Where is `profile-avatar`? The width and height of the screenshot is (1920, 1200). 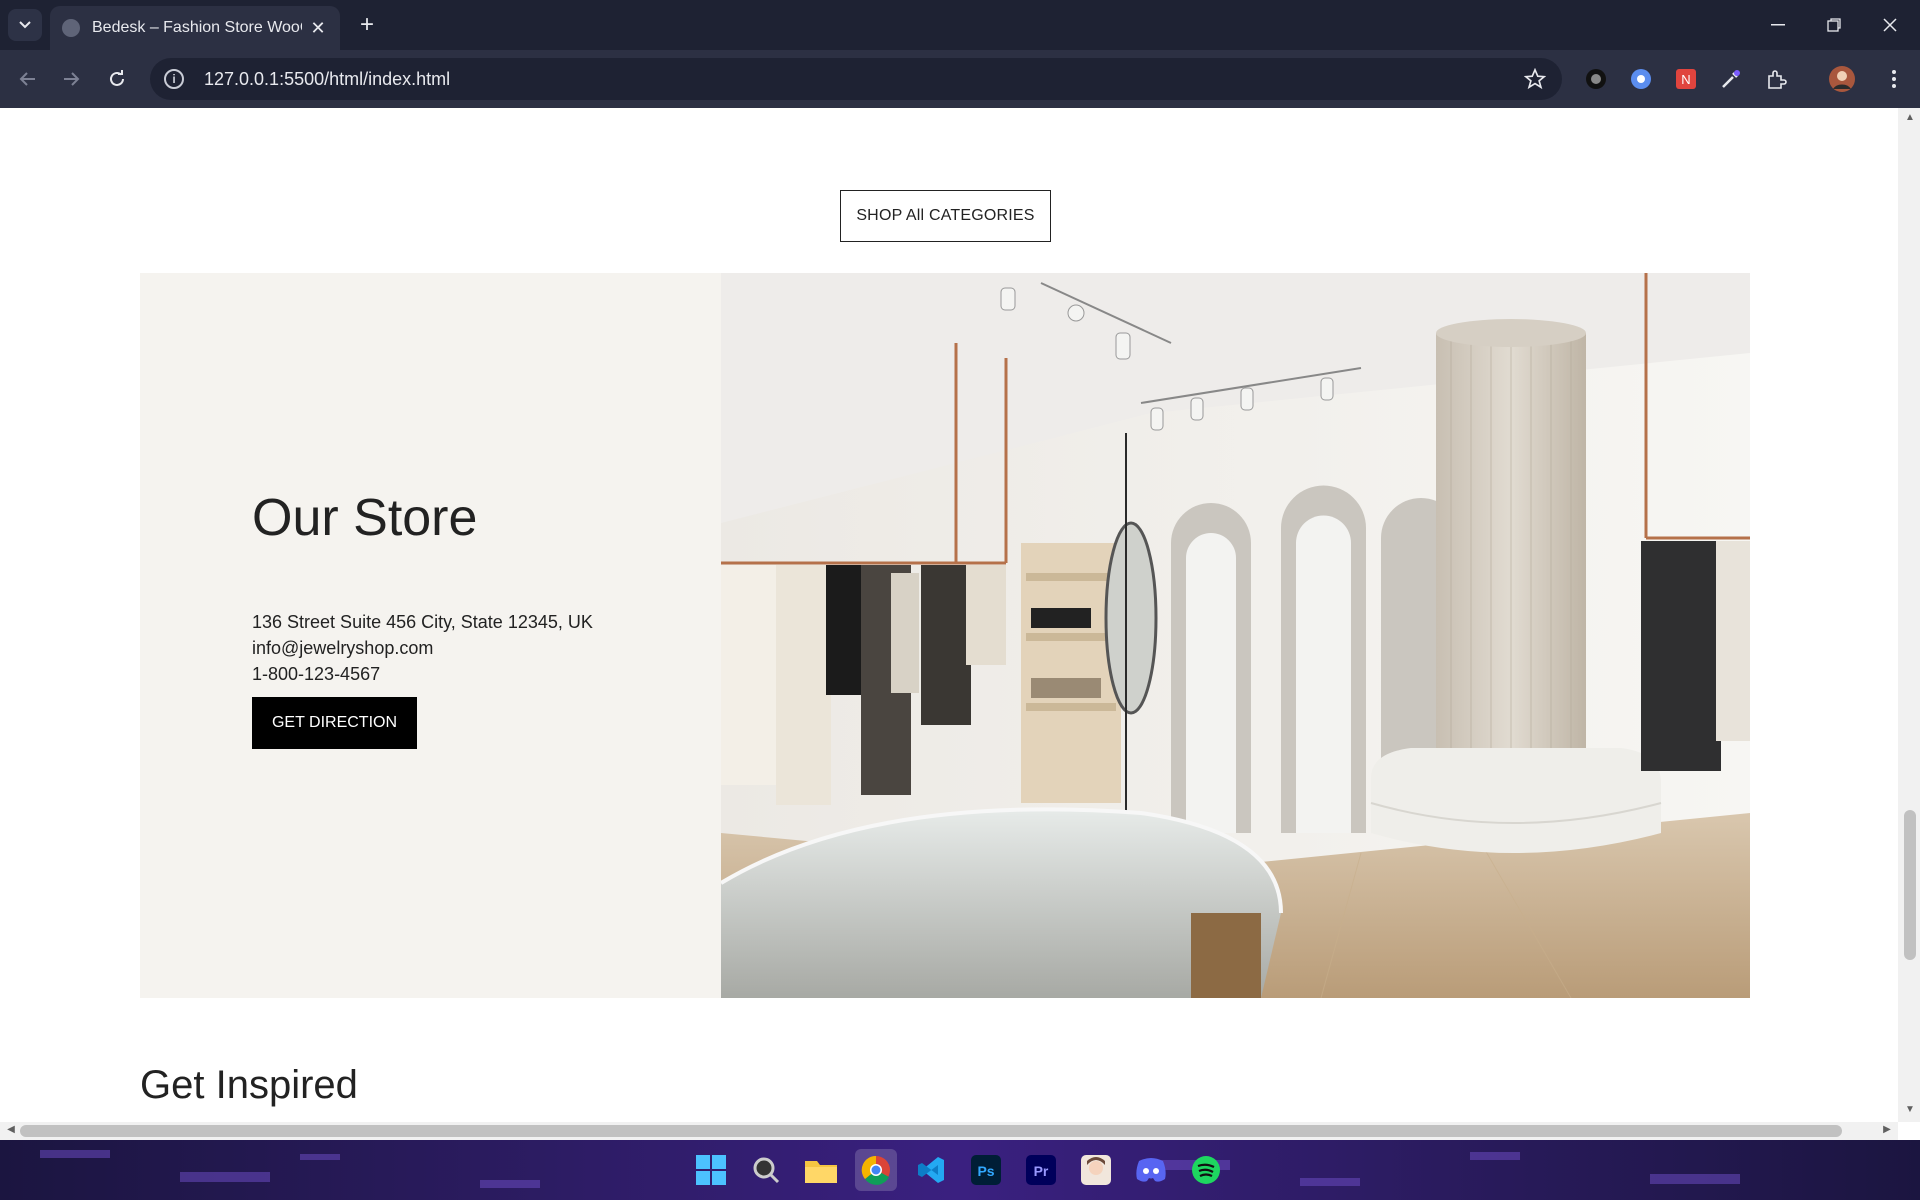 profile-avatar is located at coordinates (1842, 79).